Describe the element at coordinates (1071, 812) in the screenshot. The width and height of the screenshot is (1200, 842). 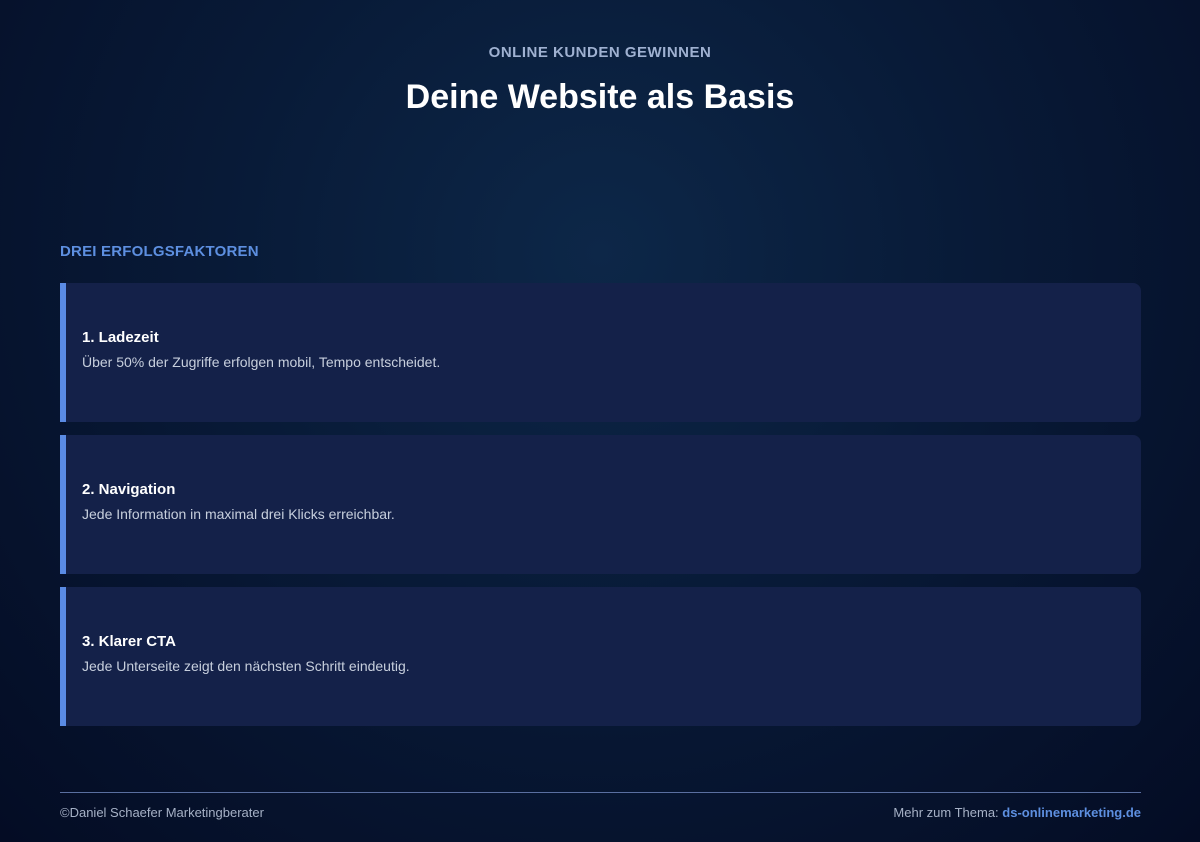
I see `footer-website-link: ds-onlinemarketing.de` at that location.